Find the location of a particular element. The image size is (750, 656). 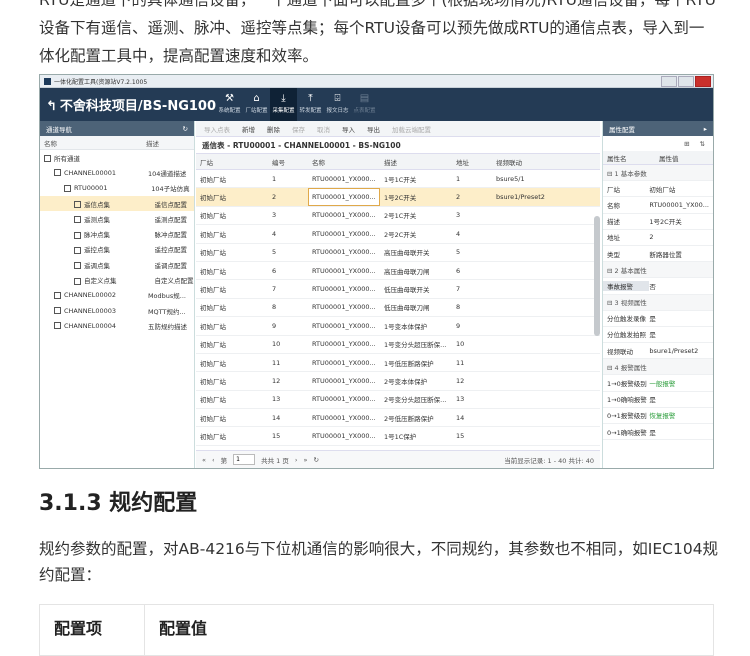

tree-item: 遥信点集 遥信点配置 is located at coordinates (117, 203).